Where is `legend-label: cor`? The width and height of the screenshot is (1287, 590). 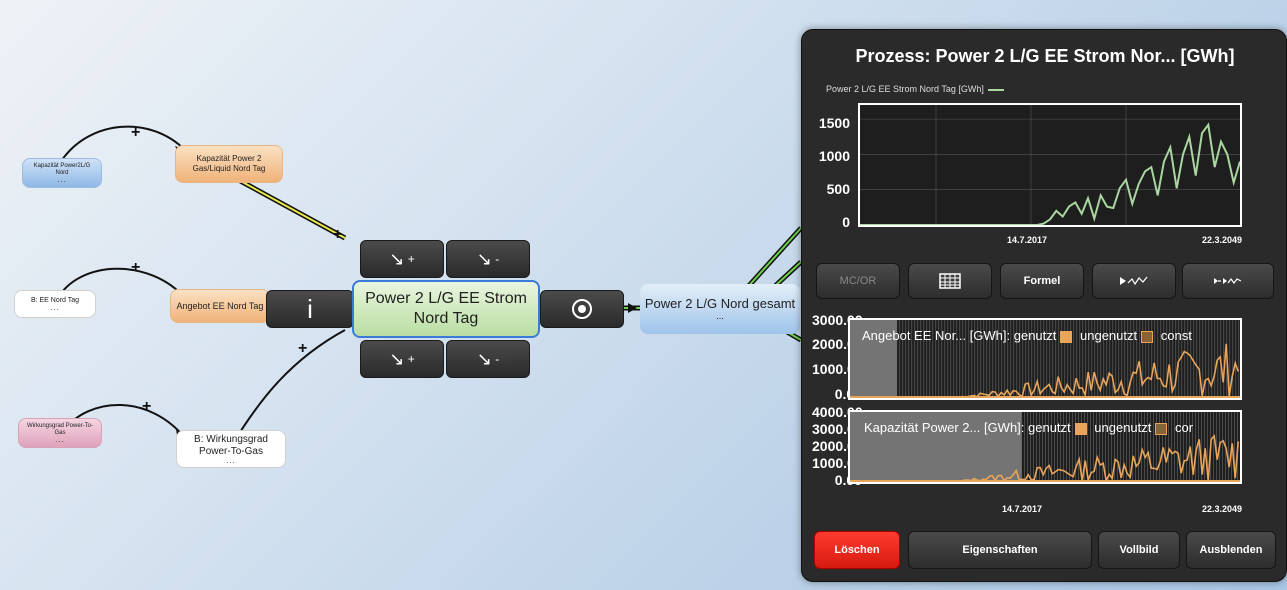 legend-label: cor is located at coordinates (1184, 427).